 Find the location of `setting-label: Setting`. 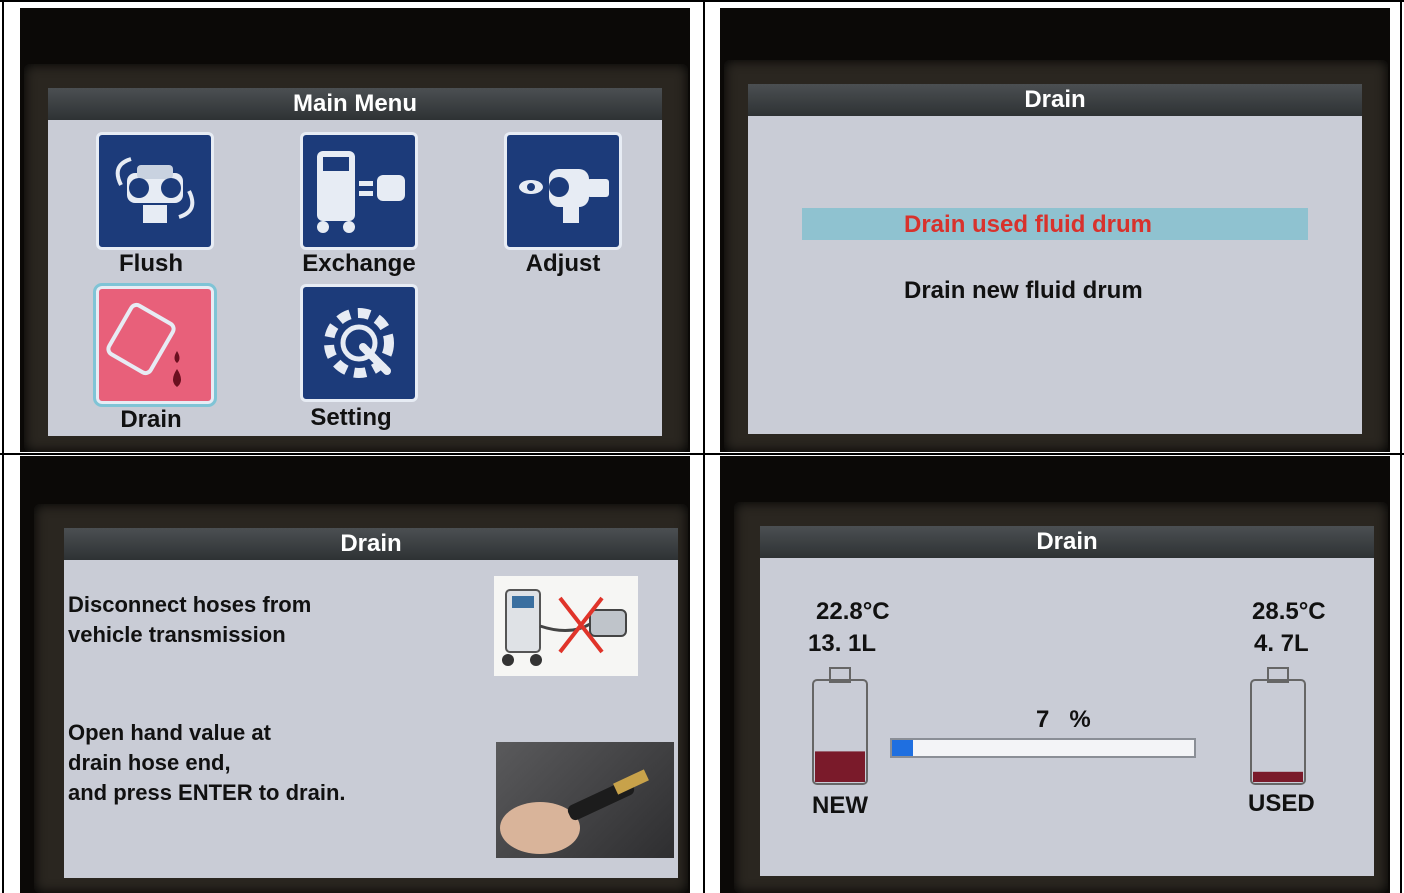

setting-label: Setting is located at coordinates (351, 417).